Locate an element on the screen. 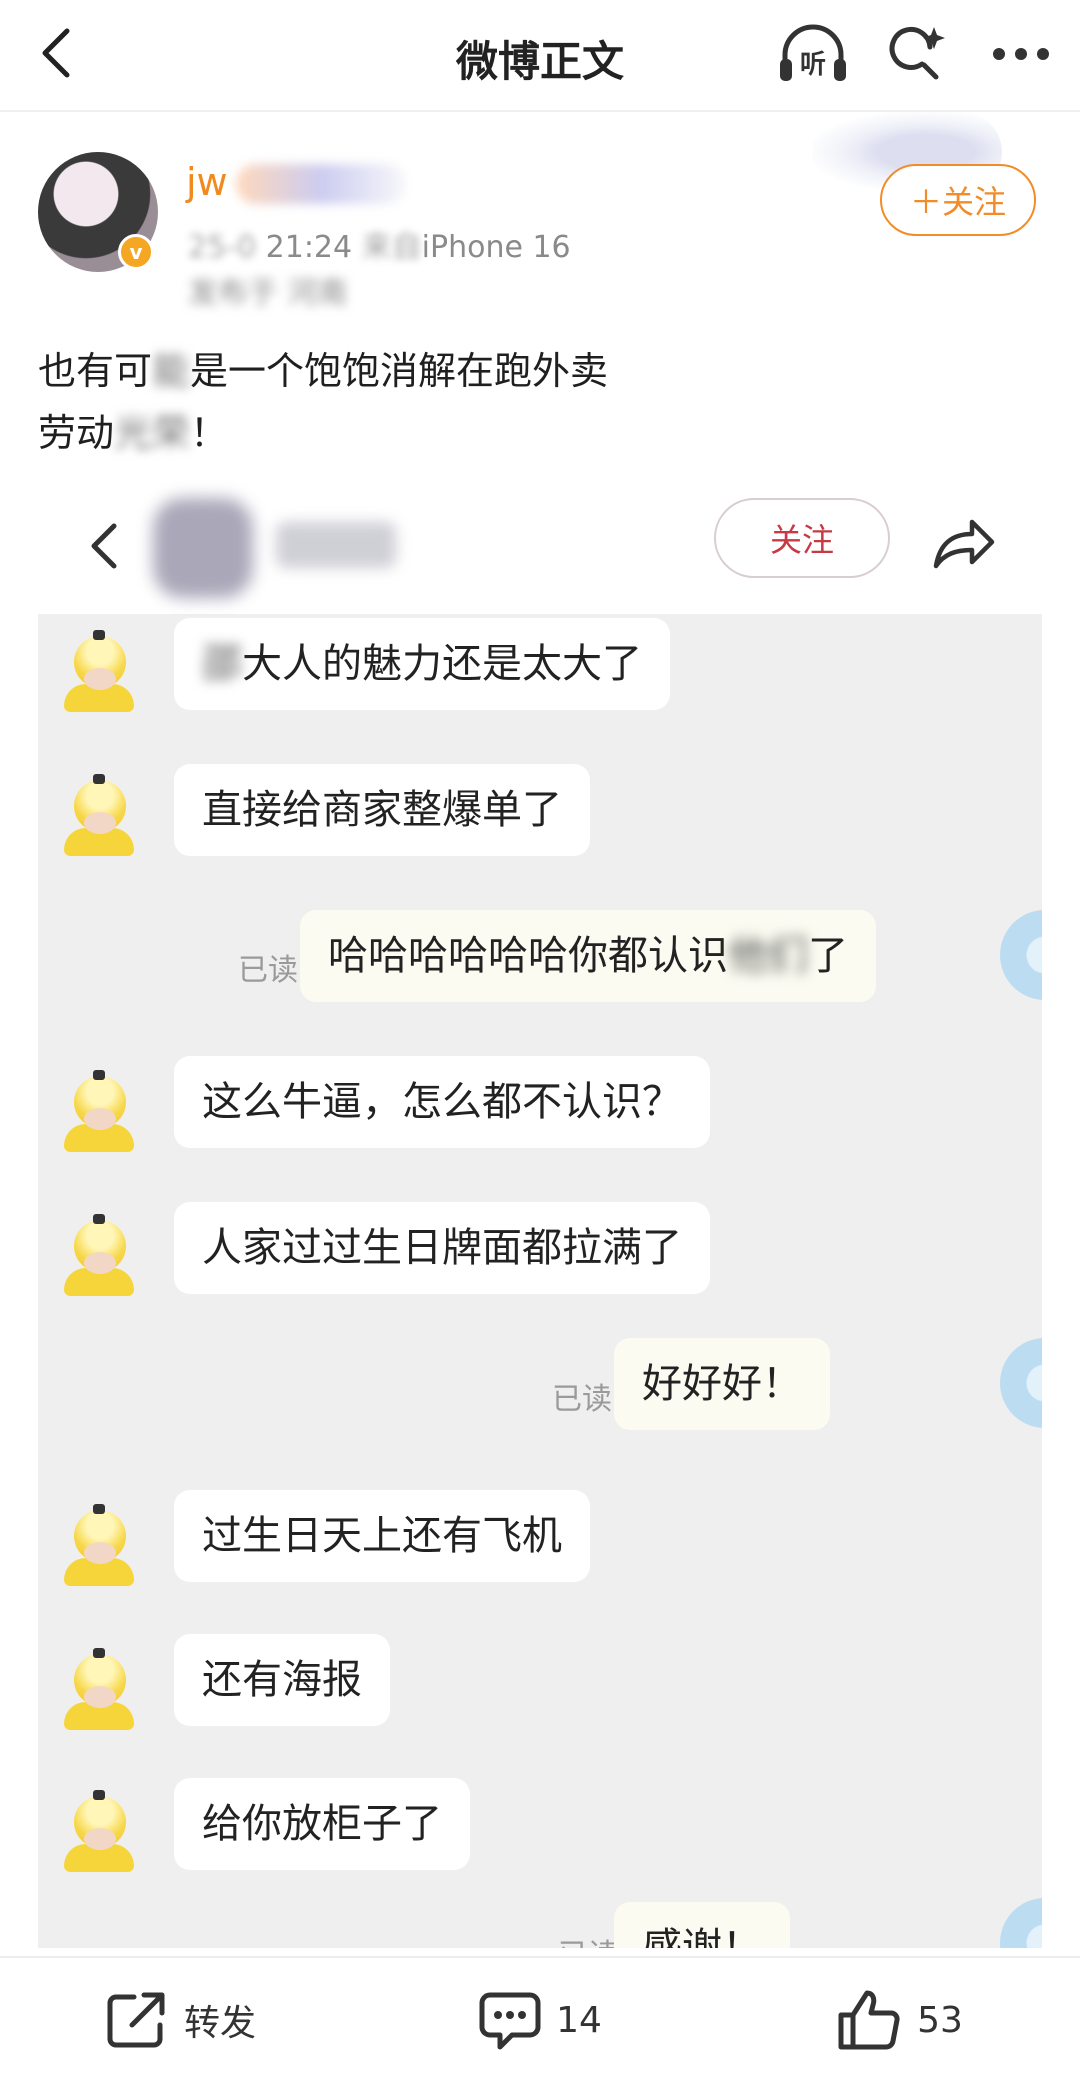 The width and height of the screenshot is (1080, 2082). like-icon is located at coordinates (869, 2020).